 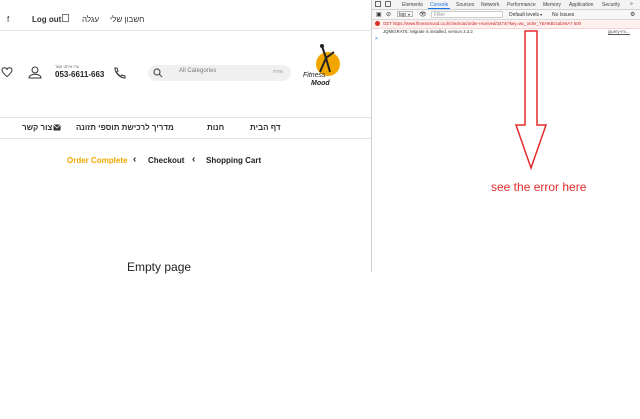 What do you see at coordinates (379, 14) in the screenshot?
I see `sidebar-toggle-icon: ▣` at bounding box center [379, 14].